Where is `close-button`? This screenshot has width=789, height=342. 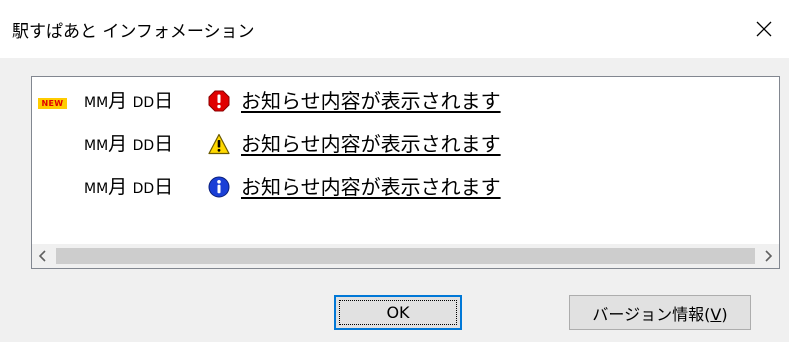 close-button is located at coordinates (764, 29).